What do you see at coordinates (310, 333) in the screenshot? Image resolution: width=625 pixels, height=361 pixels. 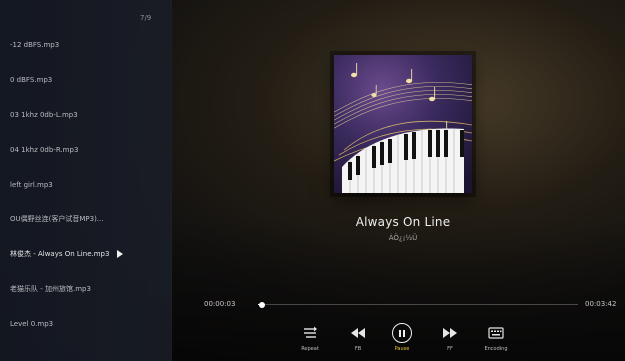 I see `repeat-icon` at bounding box center [310, 333].